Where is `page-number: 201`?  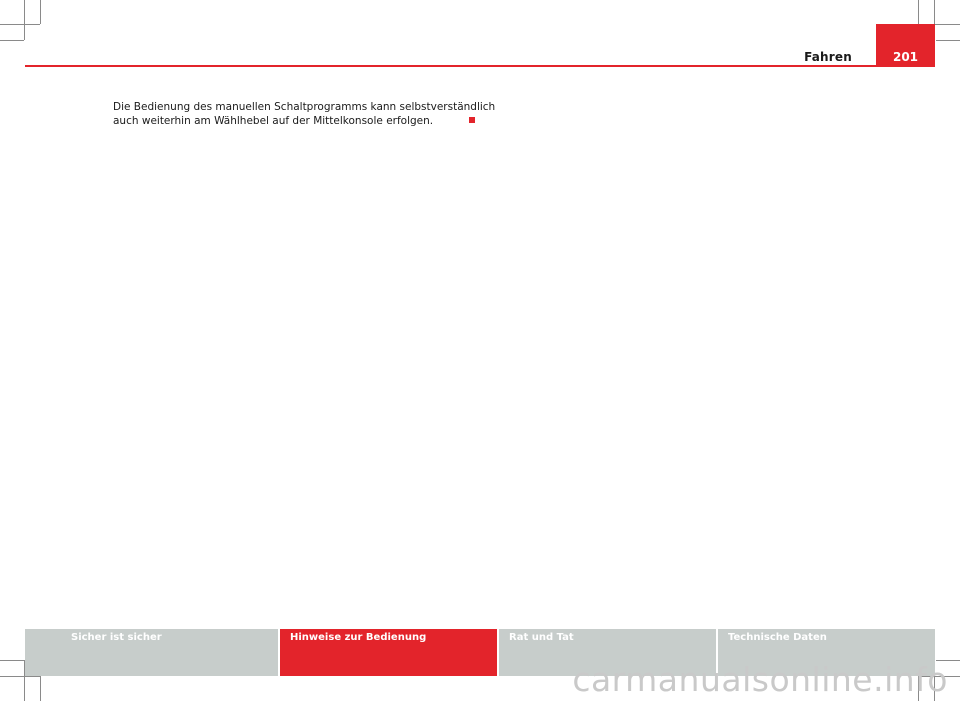 page-number: 201 is located at coordinates (905, 57).